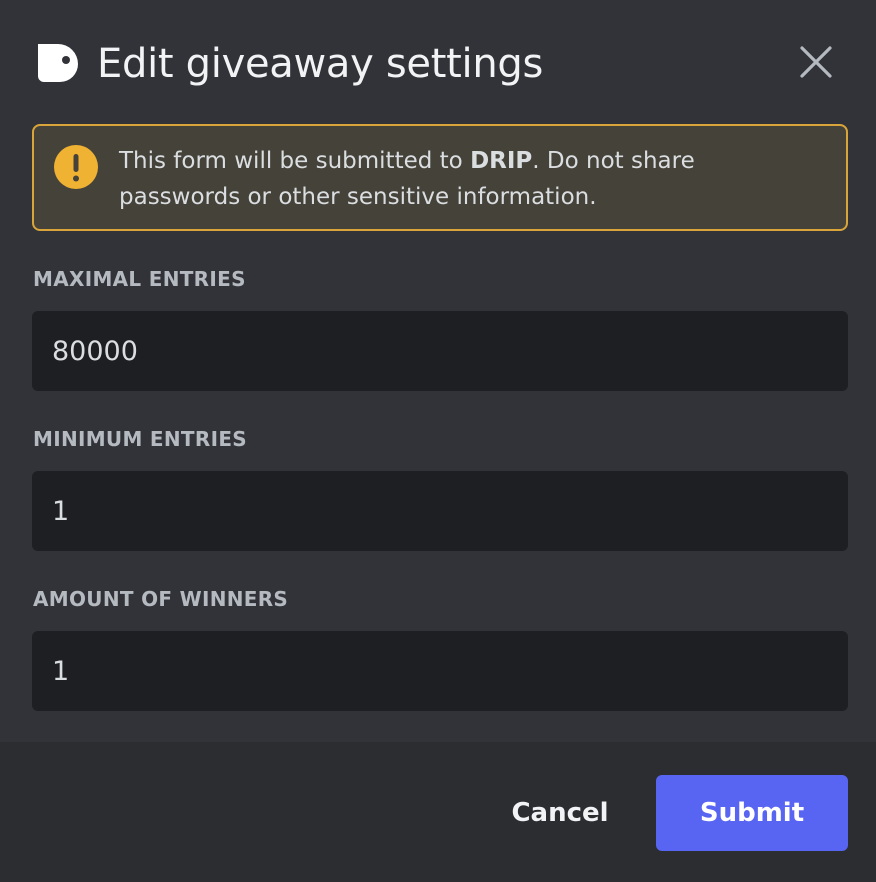  What do you see at coordinates (560, 813) in the screenshot?
I see `cancel-button: Cancel` at bounding box center [560, 813].